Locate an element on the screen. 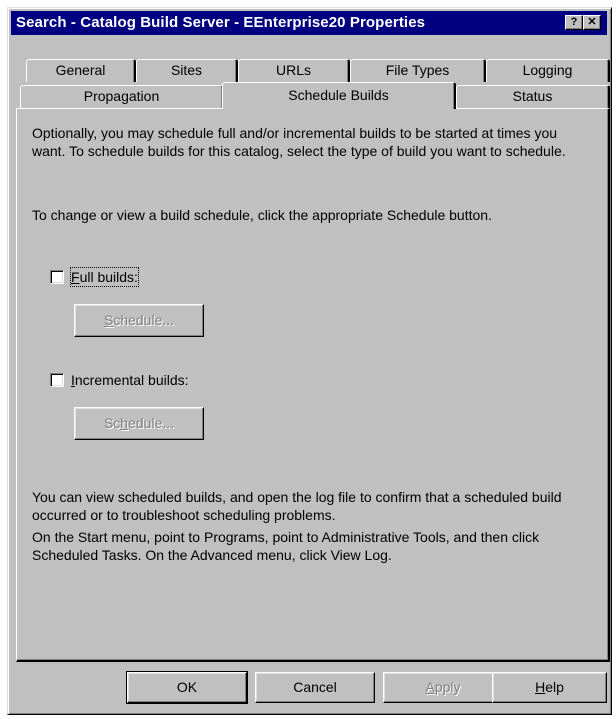 The height and width of the screenshot is (719, 616). apply-label-rest: pply is located at coordinates (447, 687).